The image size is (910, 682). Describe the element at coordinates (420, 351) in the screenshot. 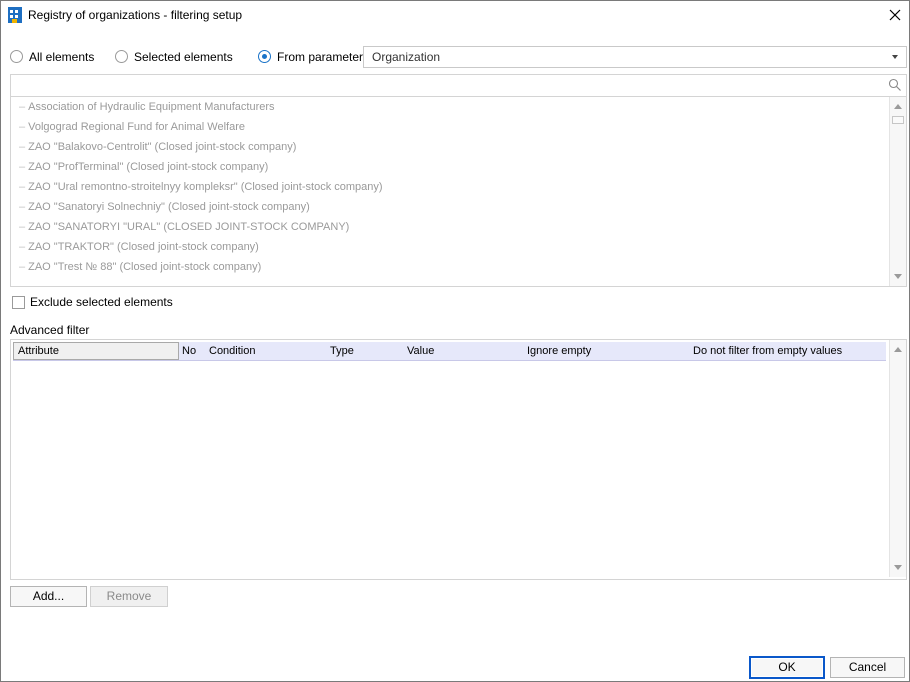

I see `column-header-value: Value` at that location.